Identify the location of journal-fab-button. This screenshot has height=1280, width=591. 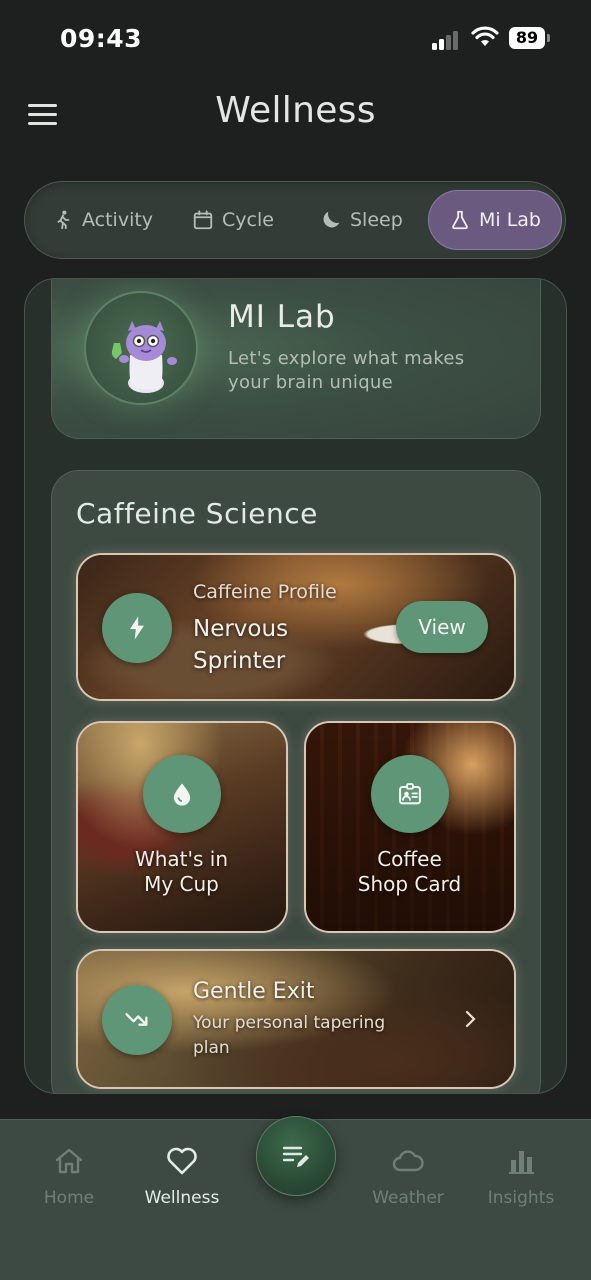
(296, 1156).